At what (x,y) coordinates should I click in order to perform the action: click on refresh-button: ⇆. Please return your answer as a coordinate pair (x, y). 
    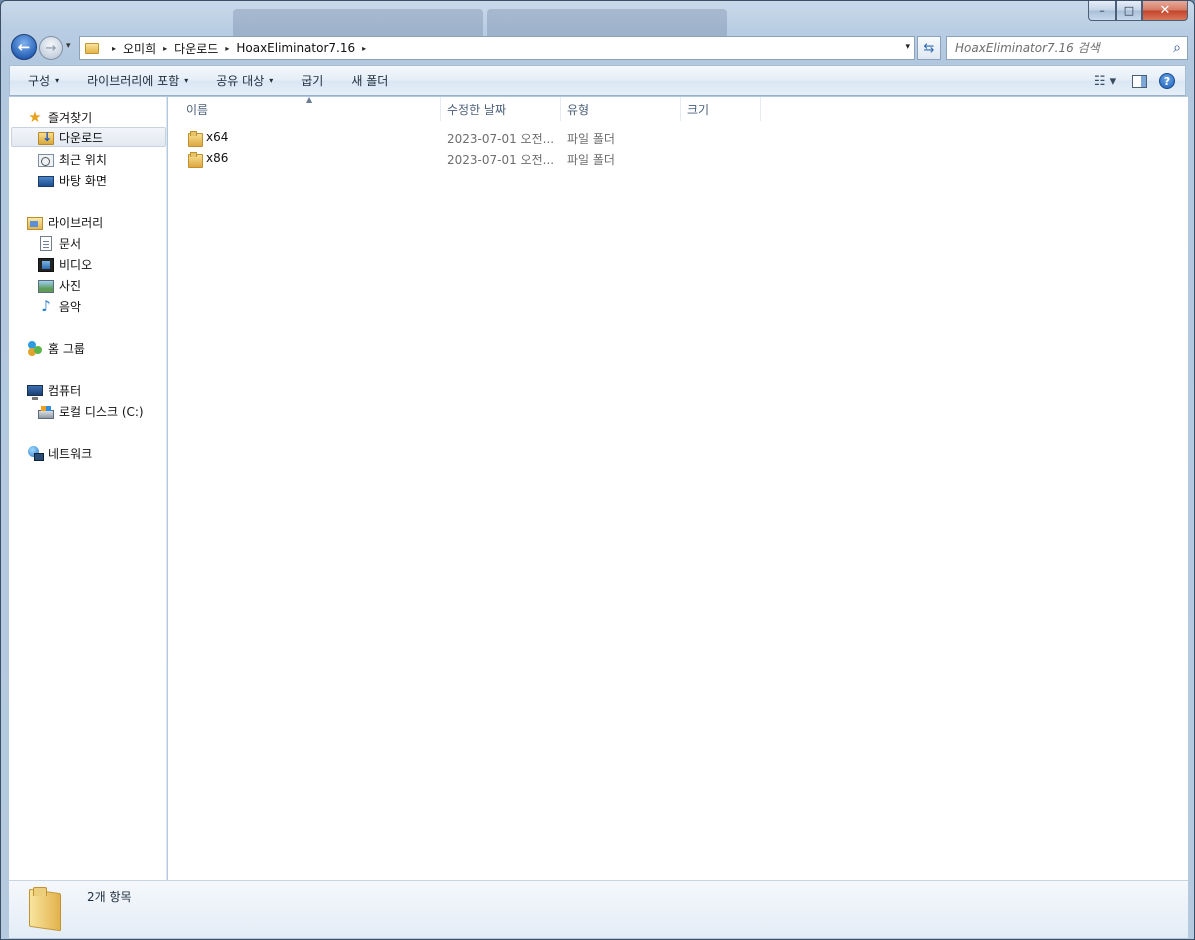
    Looking at the image, I should click on (929, 48).